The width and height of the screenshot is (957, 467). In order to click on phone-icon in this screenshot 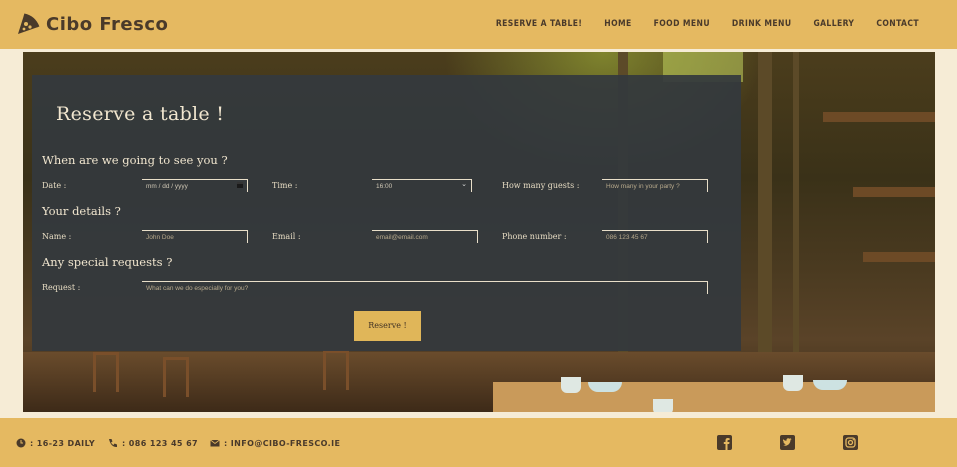, I will do `click(113, 443)`.